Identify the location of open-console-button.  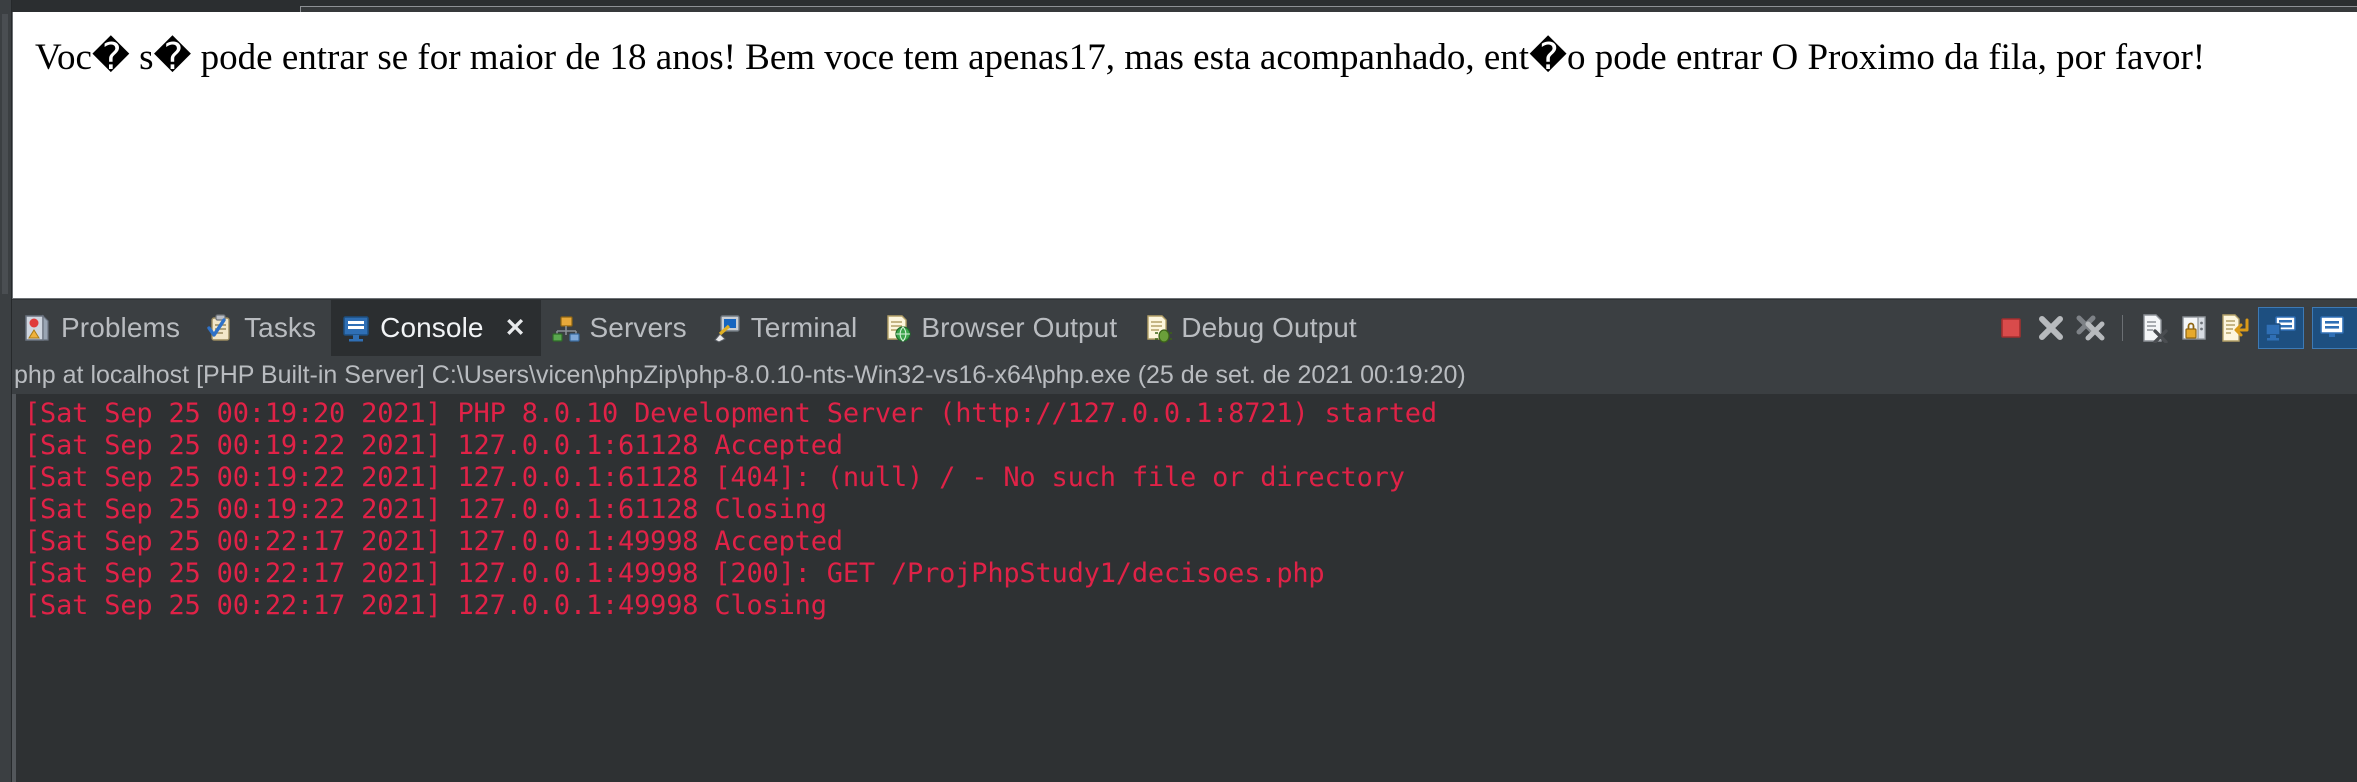
(2334, 328).